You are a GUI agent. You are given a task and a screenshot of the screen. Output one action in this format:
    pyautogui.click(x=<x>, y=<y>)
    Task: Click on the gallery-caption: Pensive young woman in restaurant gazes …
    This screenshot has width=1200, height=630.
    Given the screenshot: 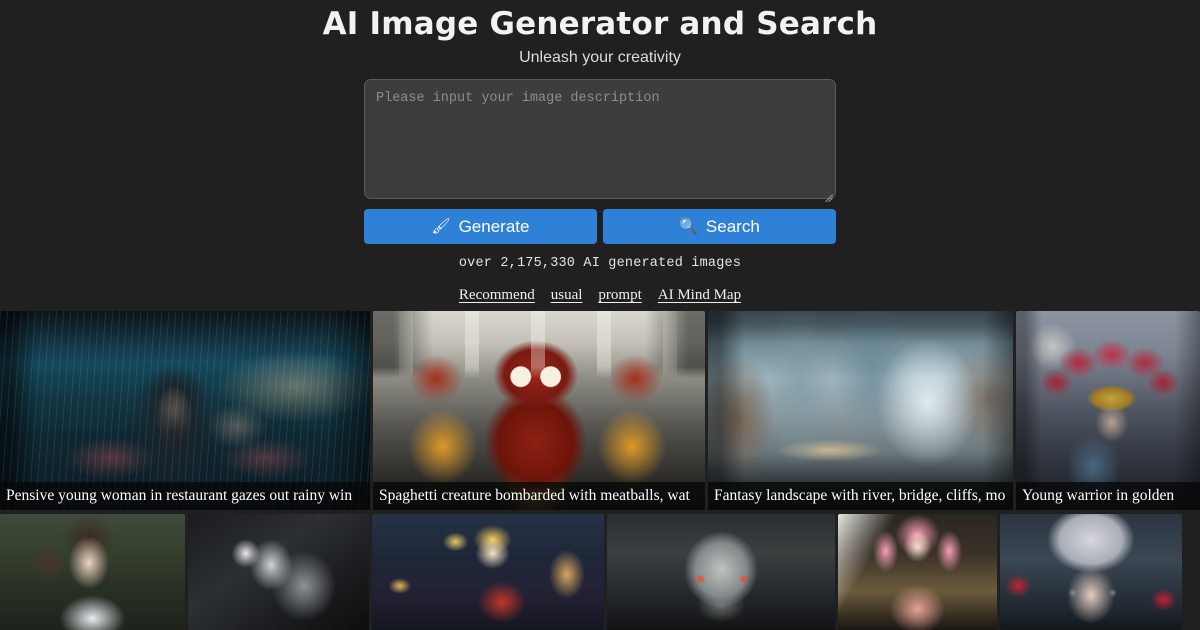 What is the action you would take?
    pyautogui.click(x=185, y=496)
    